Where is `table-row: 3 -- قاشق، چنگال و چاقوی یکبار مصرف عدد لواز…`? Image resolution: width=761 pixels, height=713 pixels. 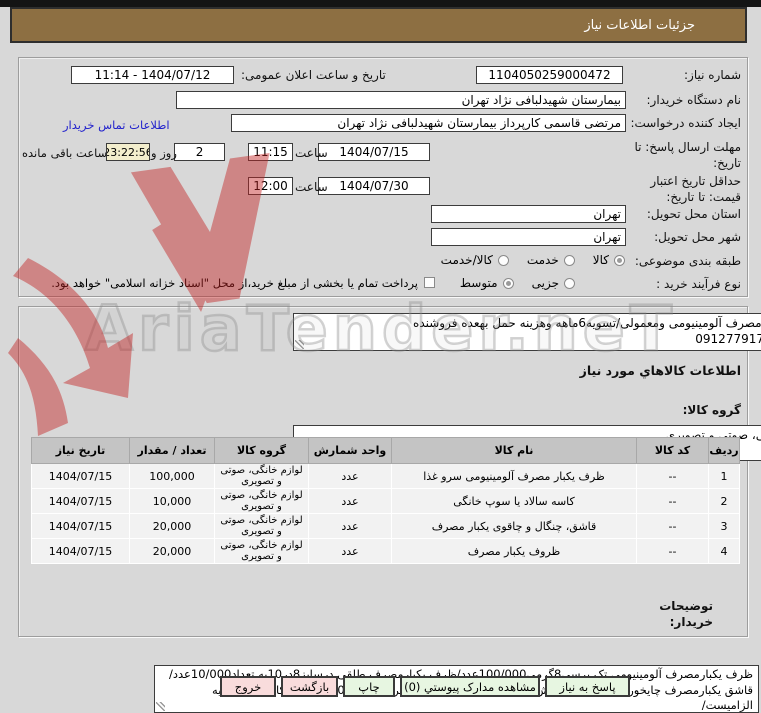 table-row: 3 -- قاشق، چنگال و چاقوی یکبار مصرف عدد لواز… is located at coordinates (385, 526).